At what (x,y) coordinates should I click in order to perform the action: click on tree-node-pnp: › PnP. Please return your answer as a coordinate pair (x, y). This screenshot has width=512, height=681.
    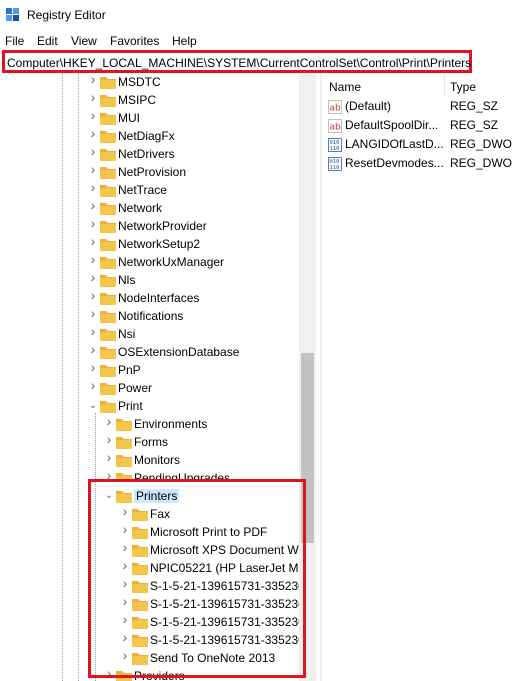
    Looking at the image, I should click on (157, 370).